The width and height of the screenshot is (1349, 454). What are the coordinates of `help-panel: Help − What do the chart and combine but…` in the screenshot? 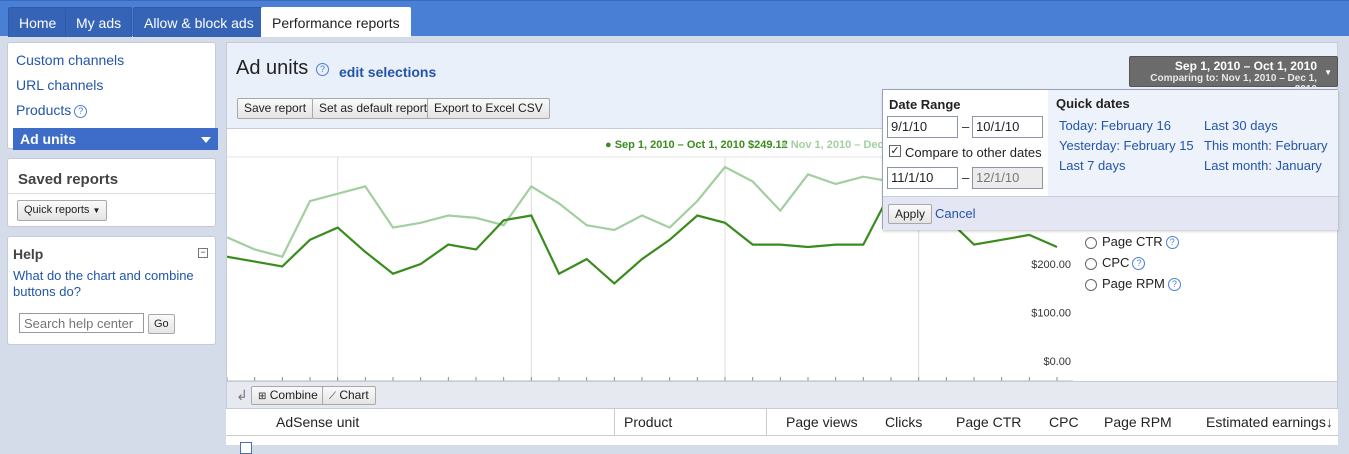 It's located at (111, 290).